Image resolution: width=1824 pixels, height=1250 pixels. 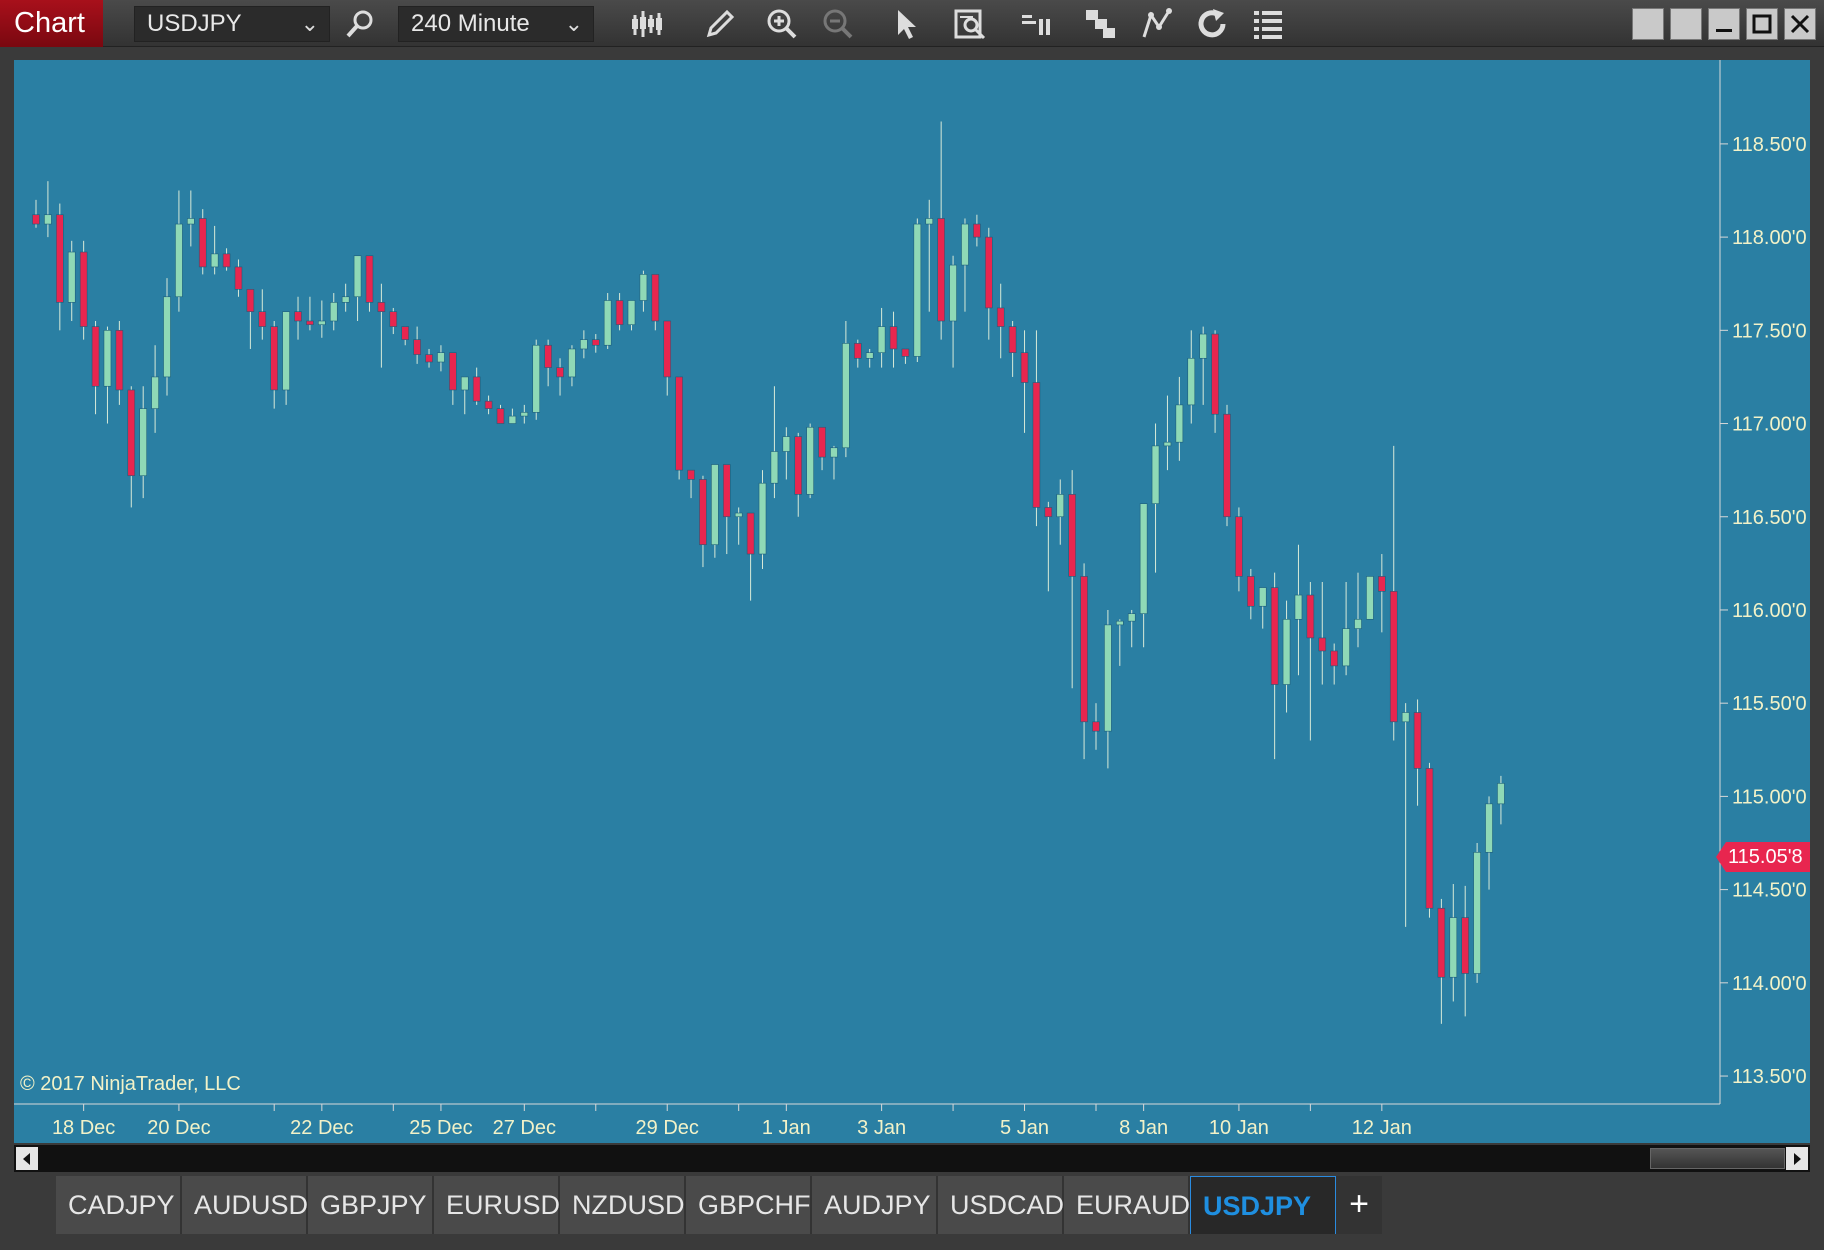 What do you see at coordinates (1762, 24) in the screenshot?
I see `maximize-icon` at bounding box center [1762, 24].